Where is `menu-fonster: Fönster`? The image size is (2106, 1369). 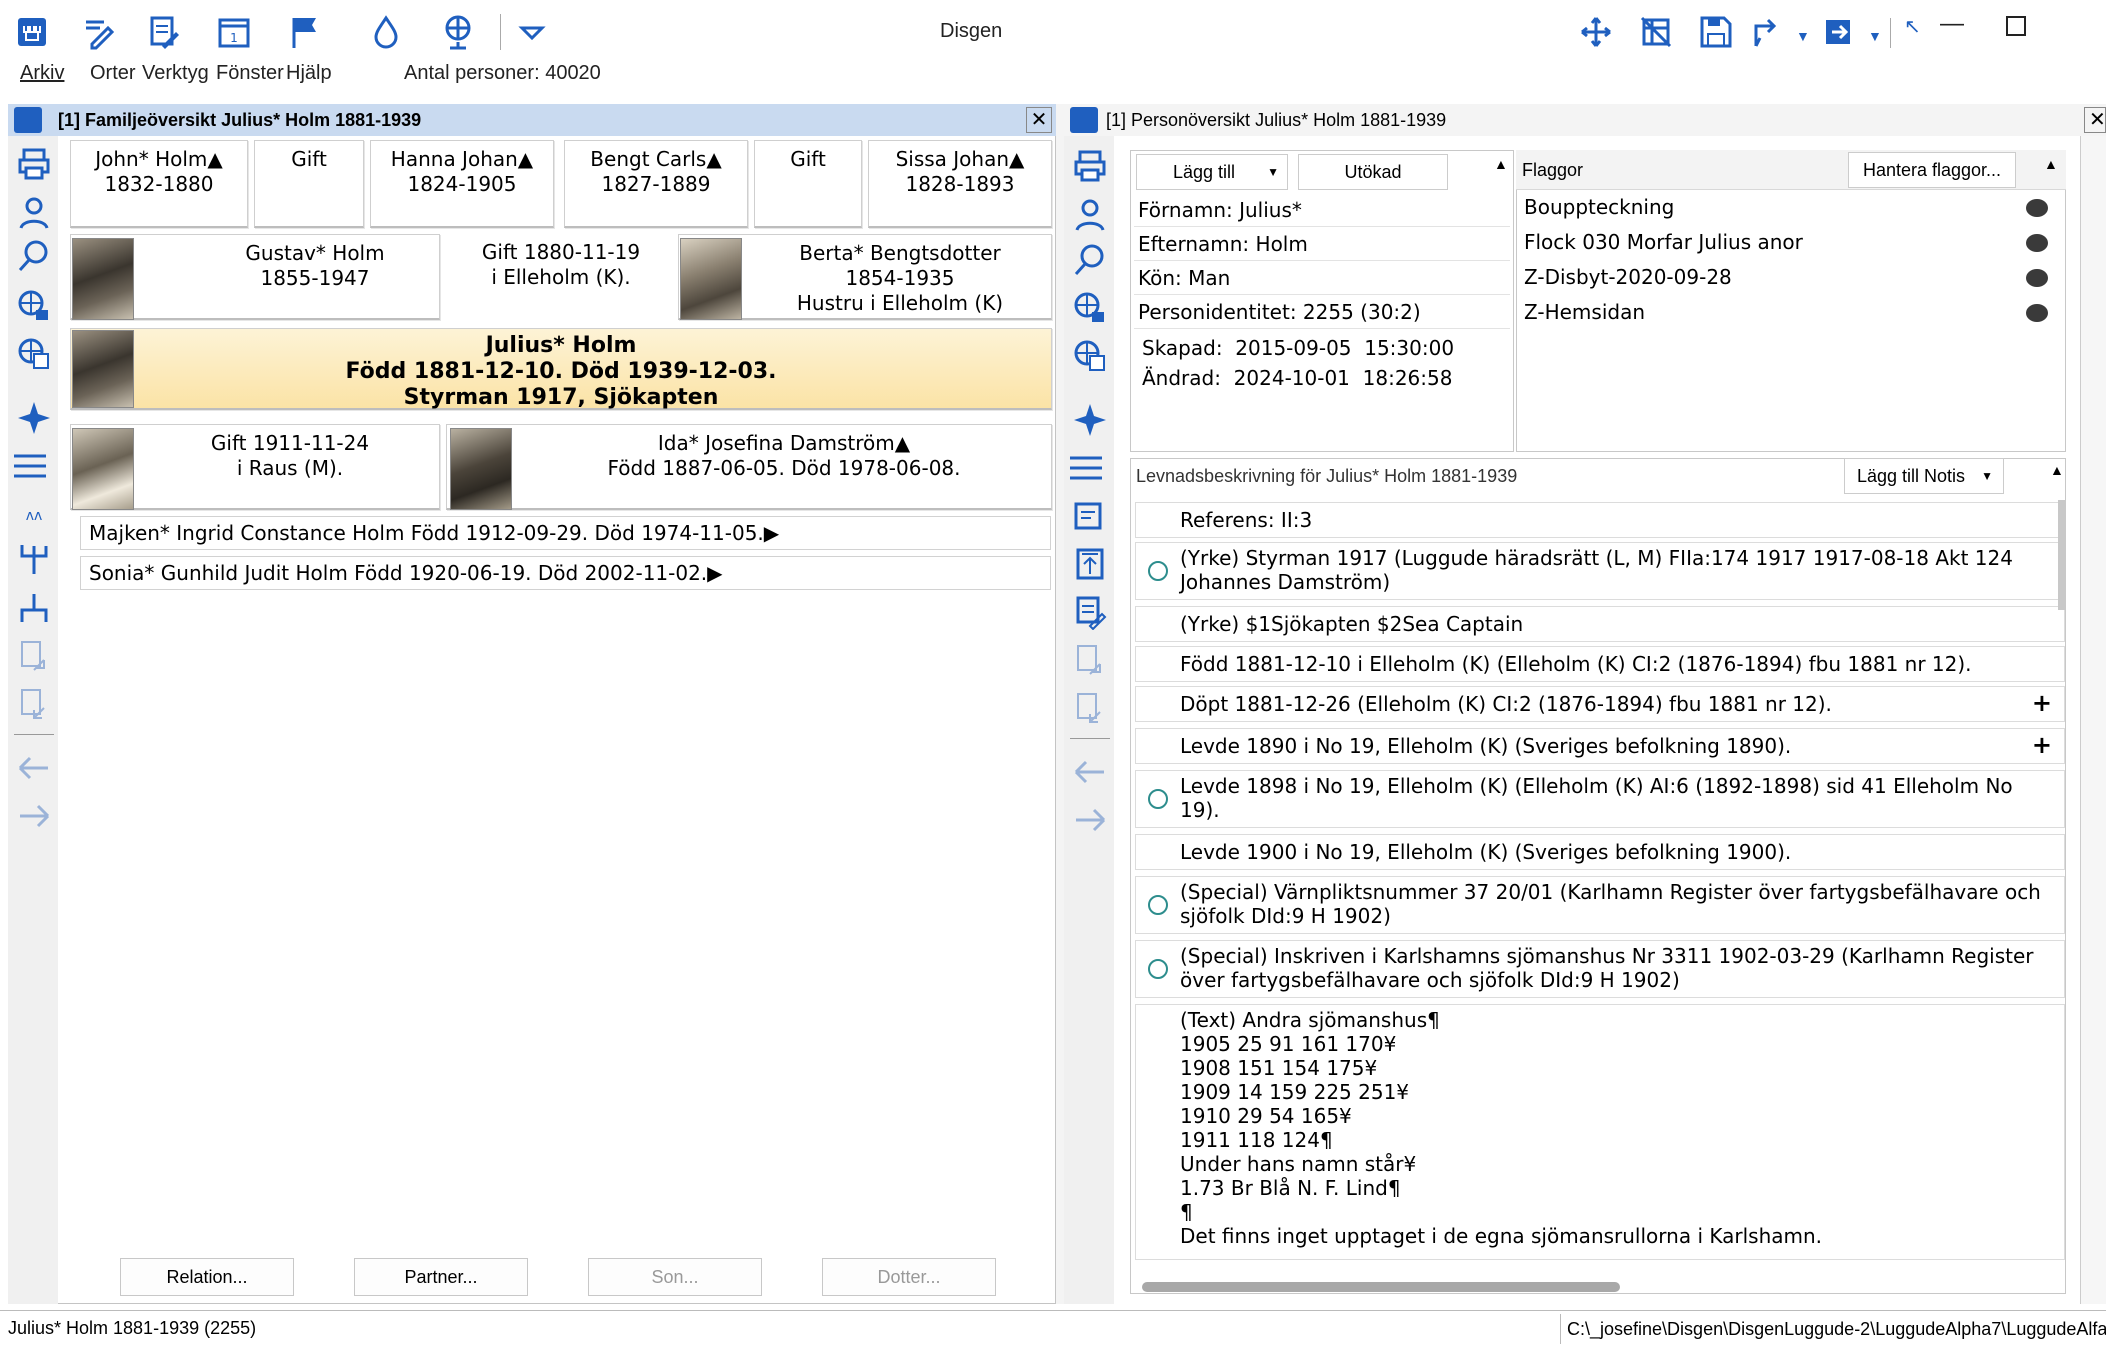
menu-fonster: Fönster is located at coordinates (250, 73).